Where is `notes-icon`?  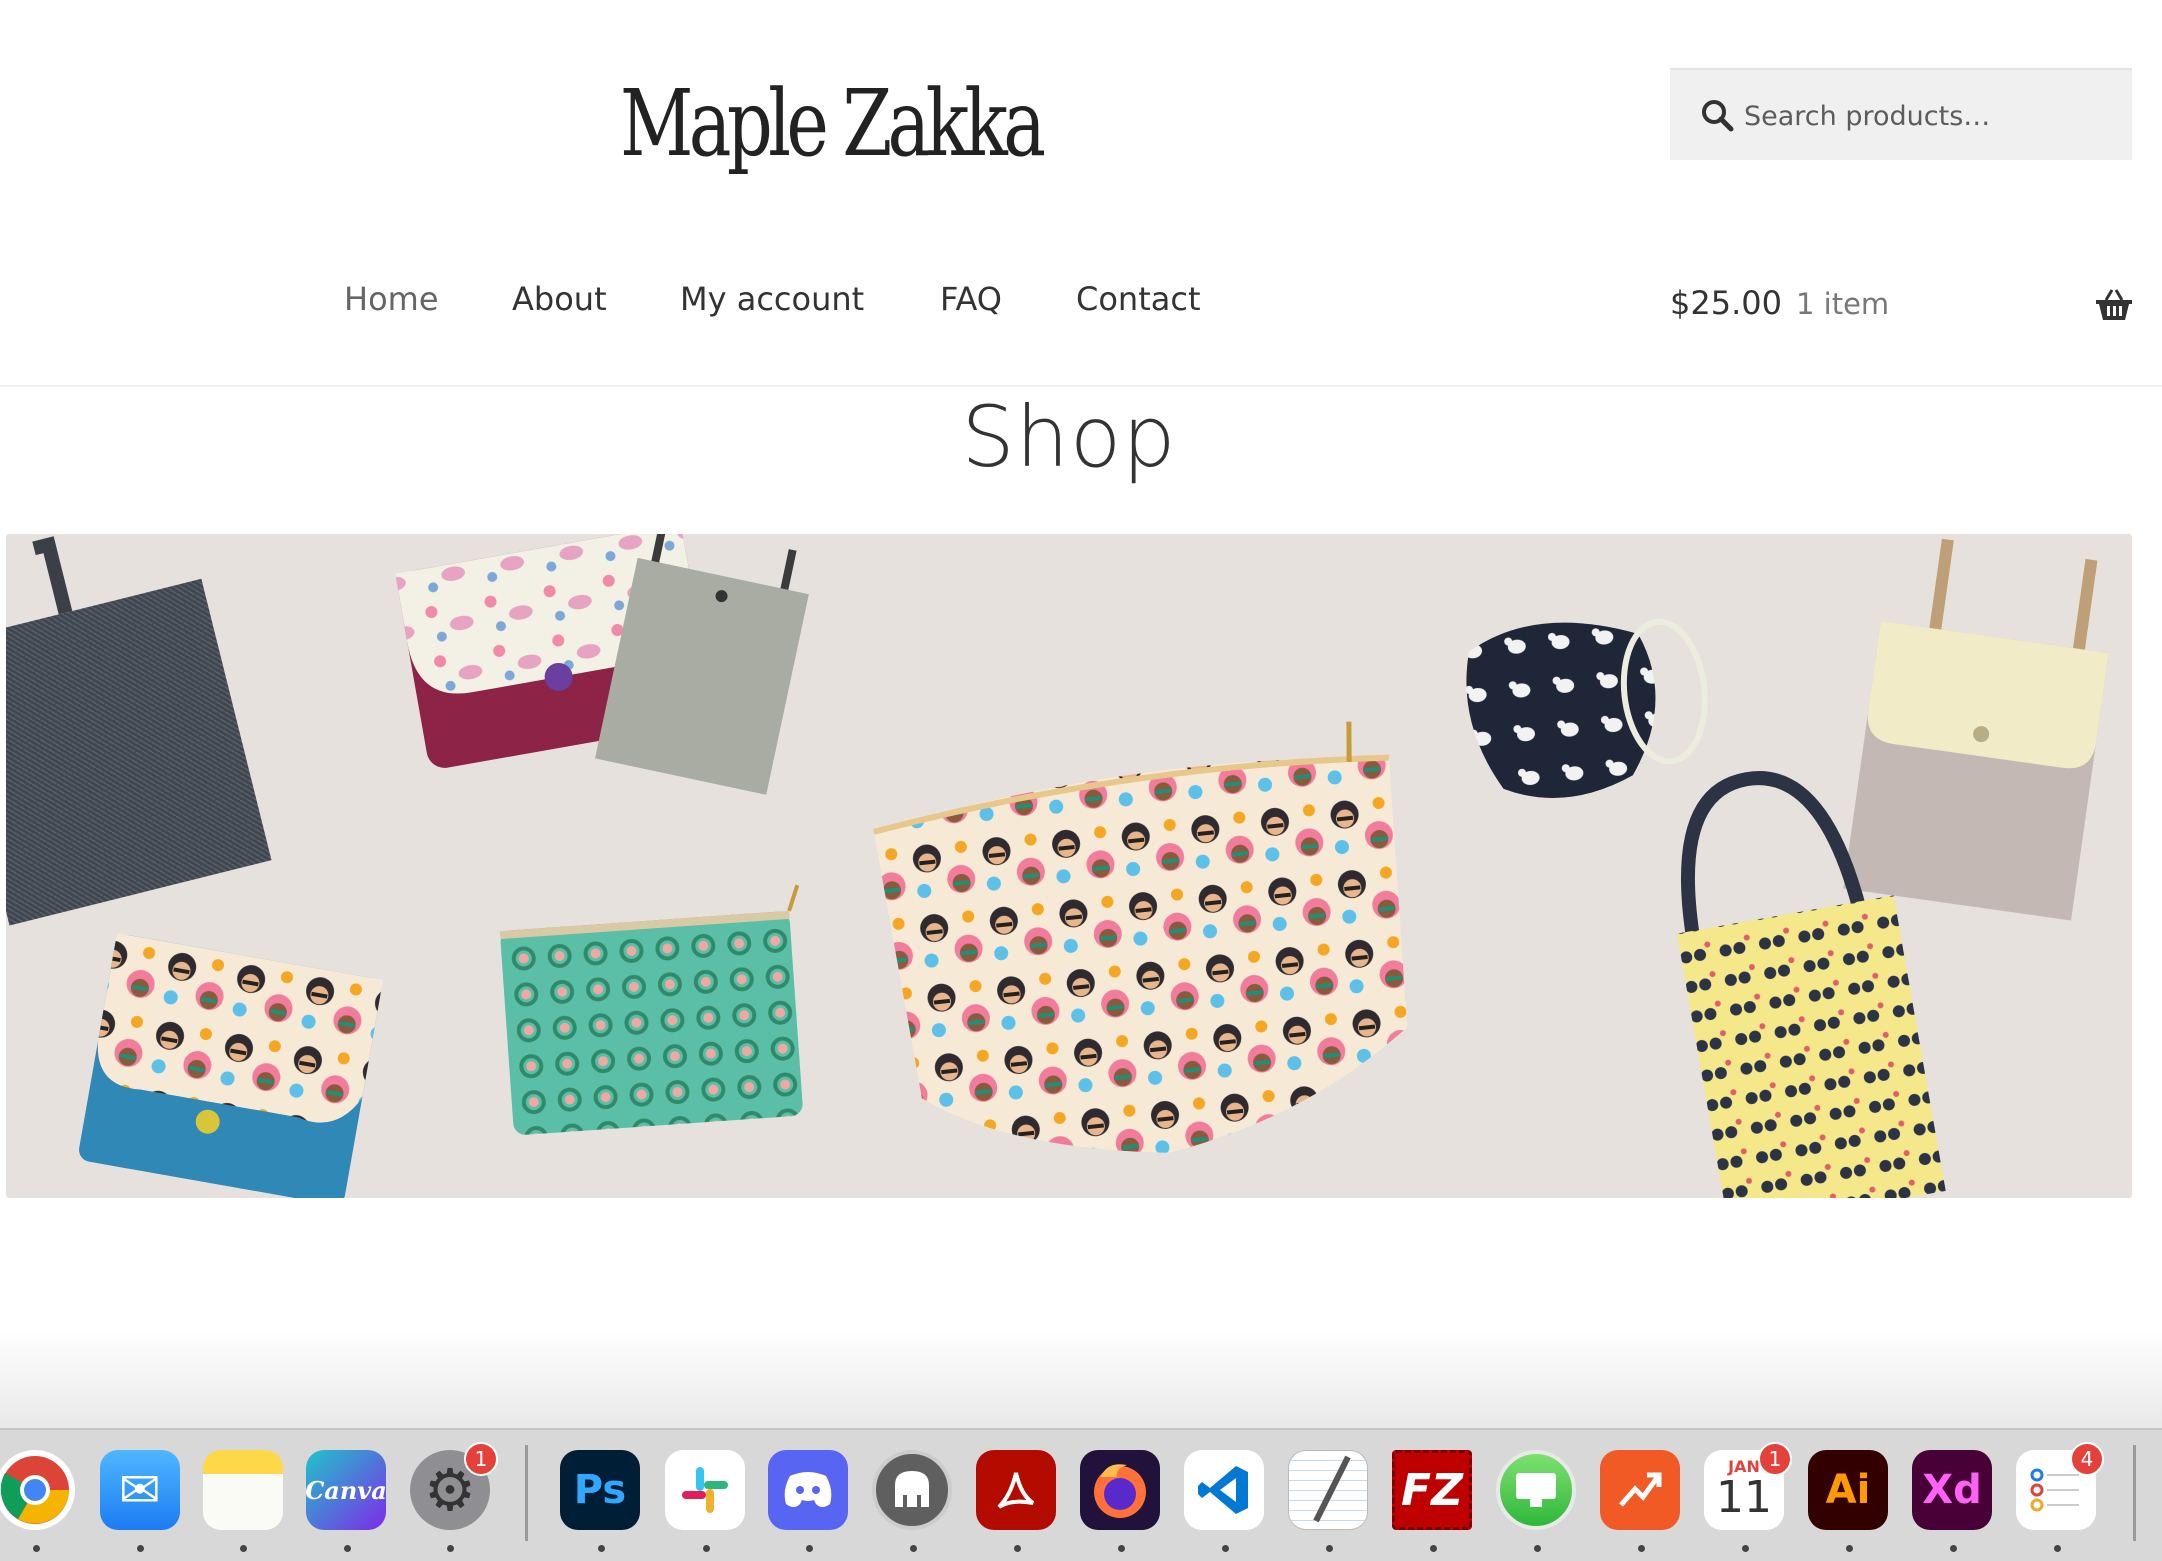
notes-icon is located at coordinates (243, 1490).